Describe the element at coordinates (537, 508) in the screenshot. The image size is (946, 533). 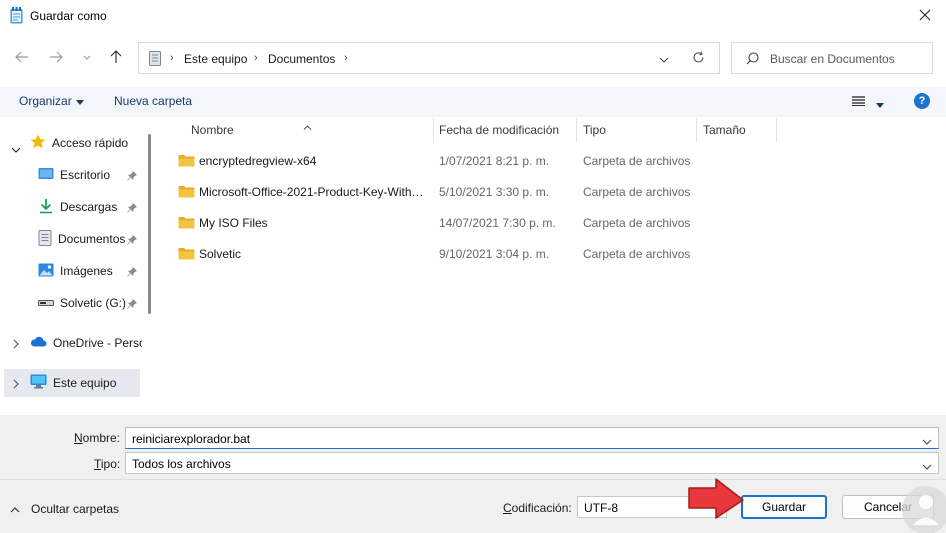
I see `encoding-label: Codificación:` at that location.